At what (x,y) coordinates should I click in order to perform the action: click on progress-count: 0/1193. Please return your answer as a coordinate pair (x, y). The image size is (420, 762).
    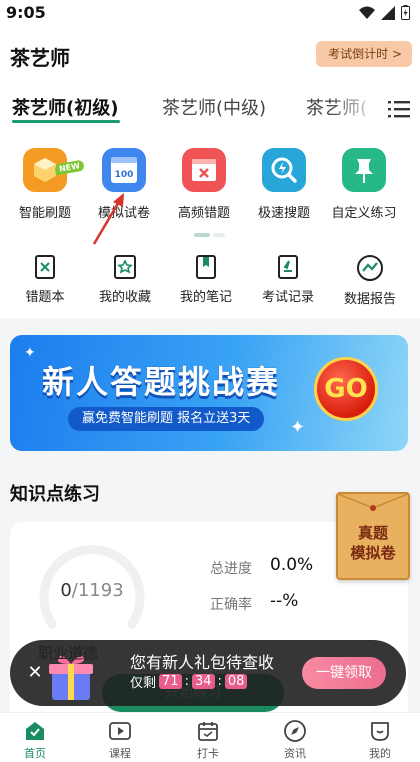
    Looking at the image, I should click on (92, 590).